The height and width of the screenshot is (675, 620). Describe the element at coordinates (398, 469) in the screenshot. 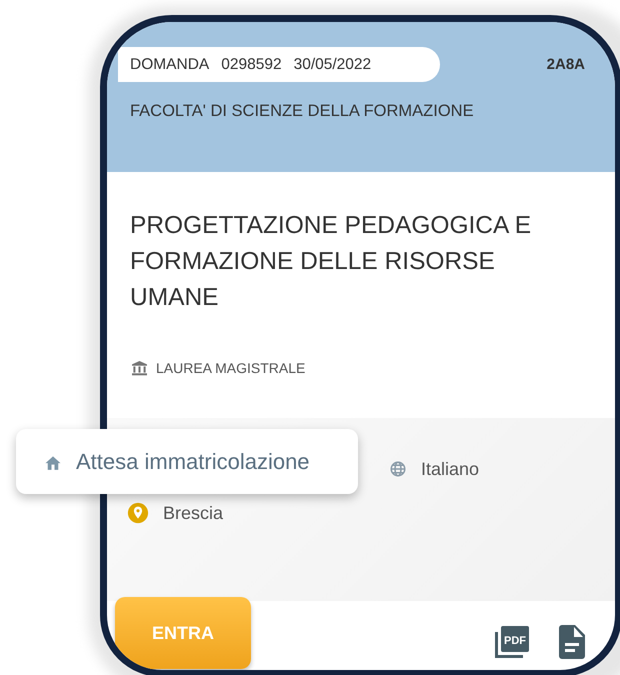

I see `globe-icon` at that location.